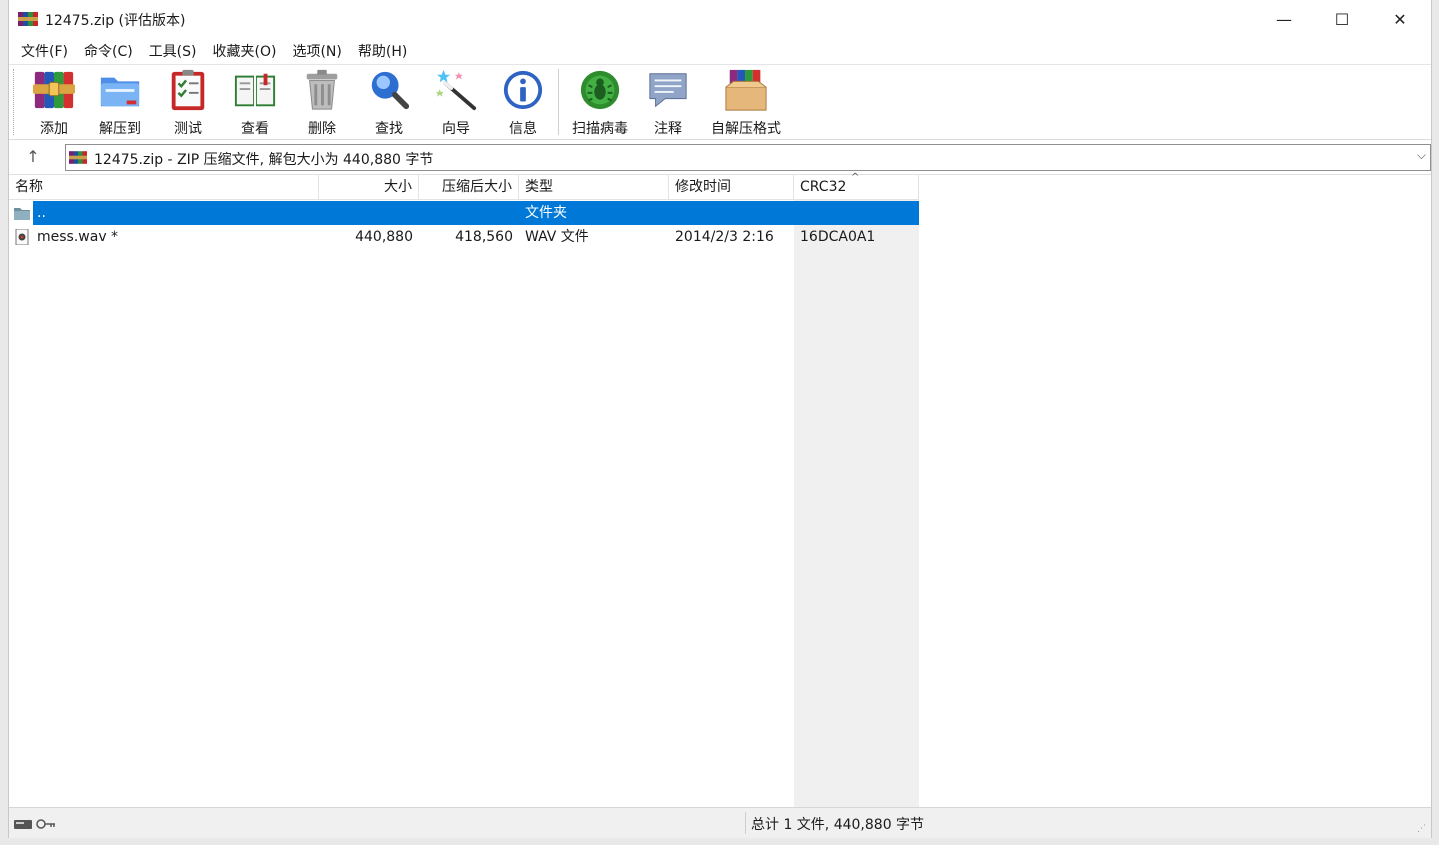 This screenshot has width=1439, height=845. I want to click on test-icon, so click(188, 90).